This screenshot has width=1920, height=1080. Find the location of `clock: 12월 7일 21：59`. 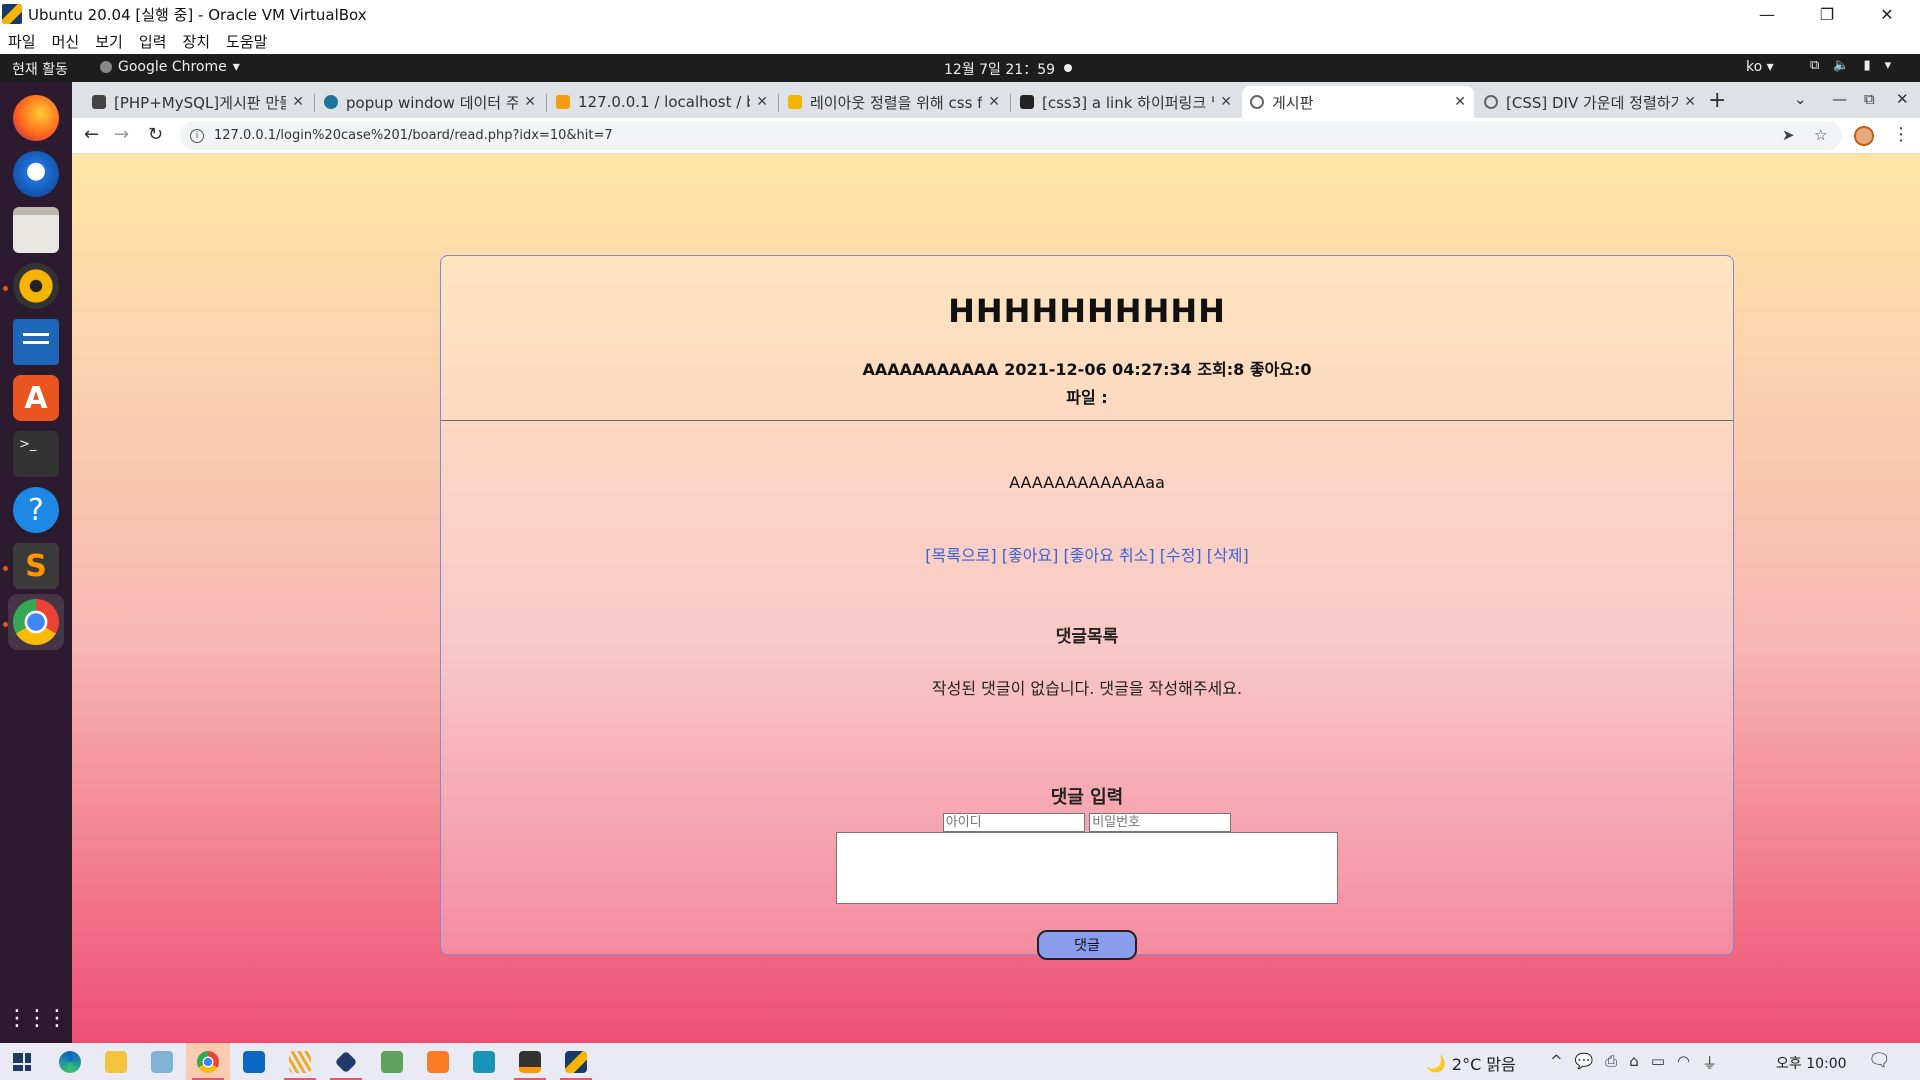

clock: 12월 7일 21：59 is located at coordinates (999, 69).